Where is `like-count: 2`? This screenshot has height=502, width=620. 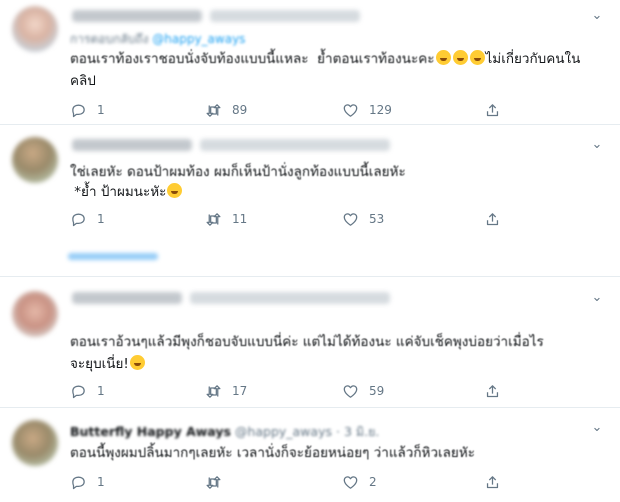
like-count: 2 is located at coordinates (373, 482).